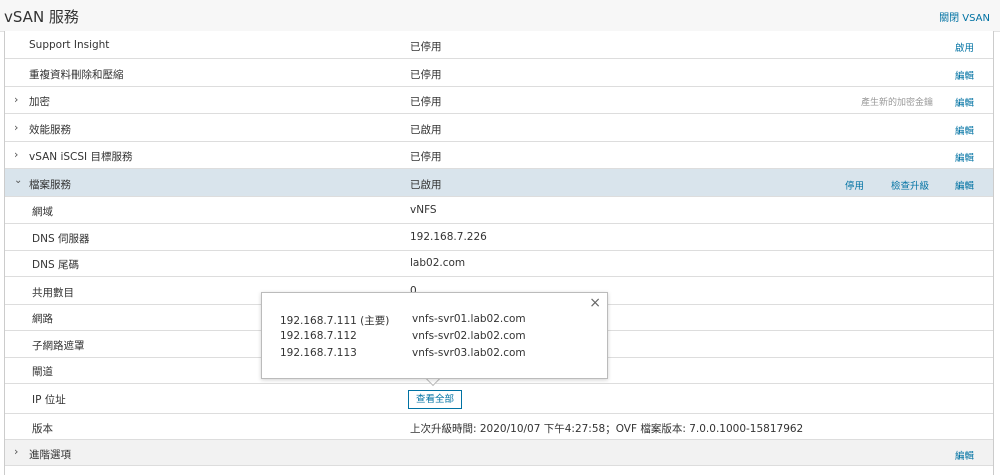  What do you see at coordinates (964, 16) in the screenshot?
I see `close-vsan-link: 關閉 VSAN` at bounding box center [964, 16].